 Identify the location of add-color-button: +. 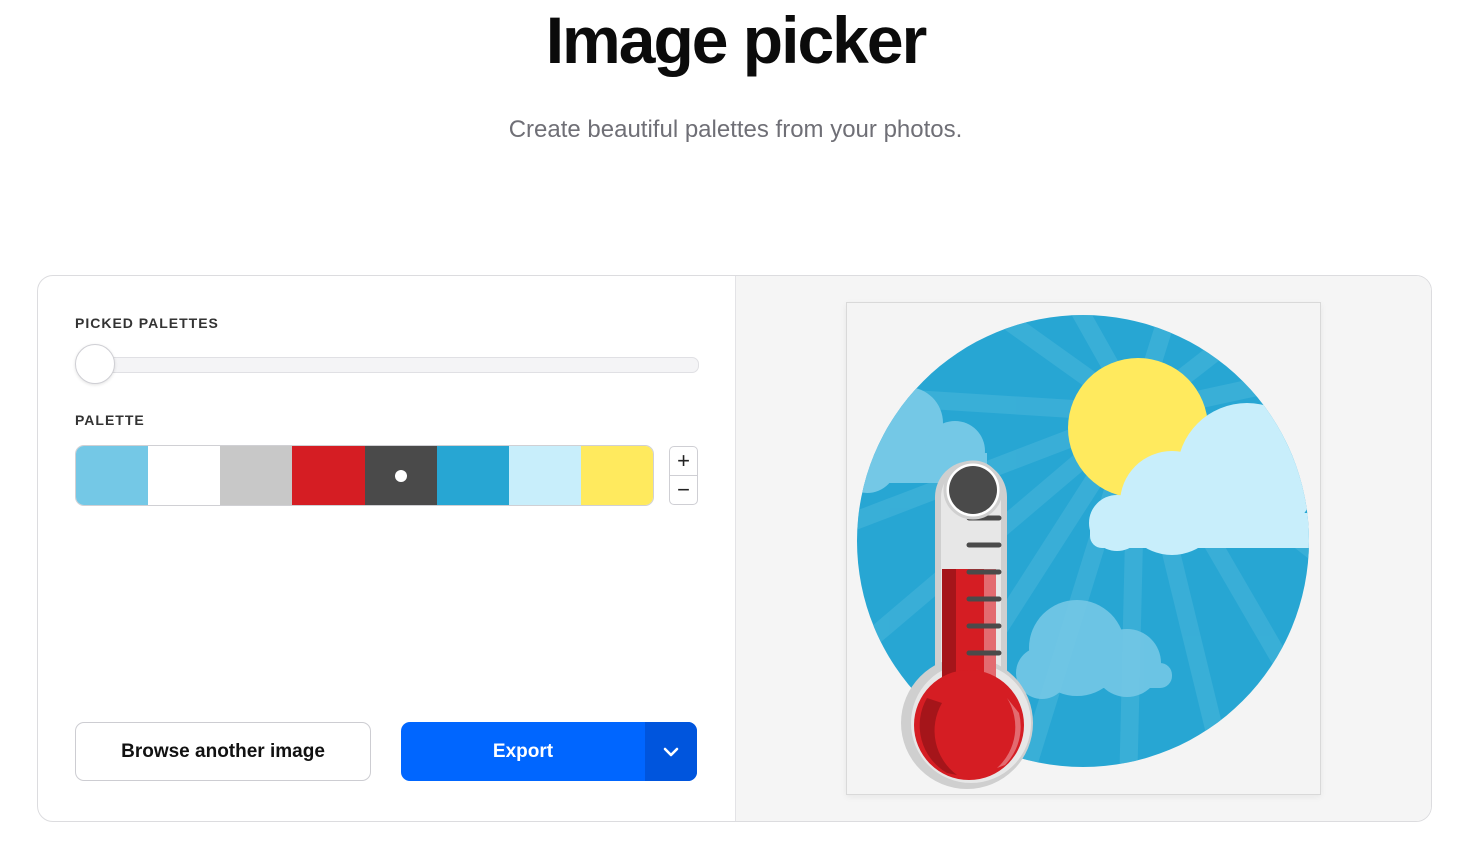
(683, 461).